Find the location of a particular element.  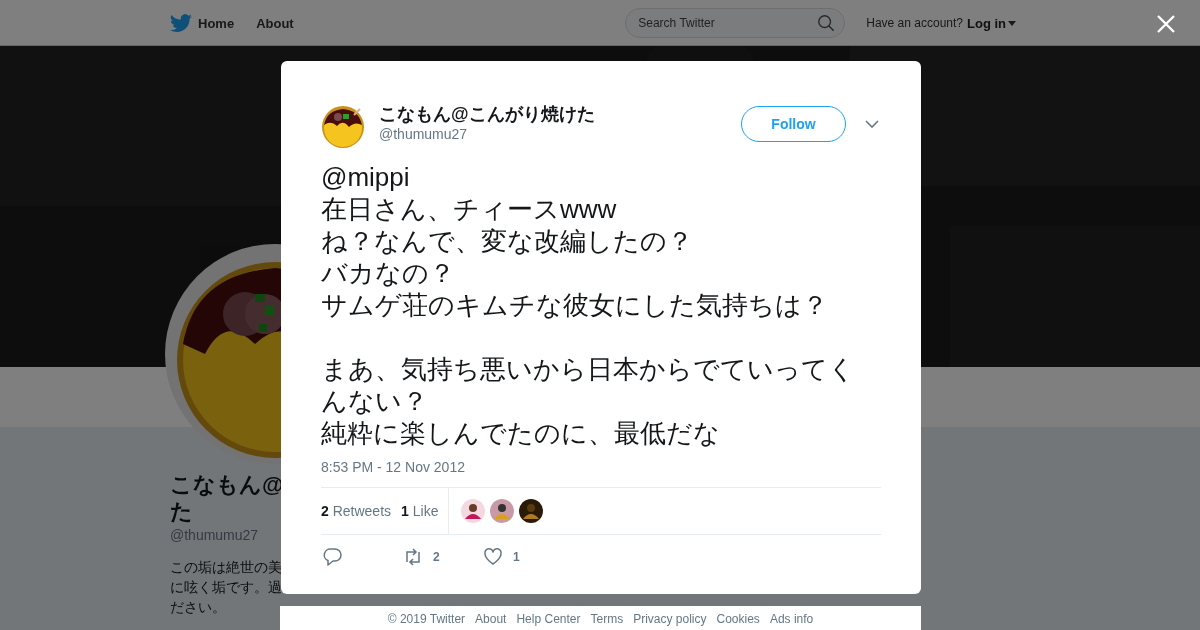

retweet-count: 2 is located at coordinates (436, 557).